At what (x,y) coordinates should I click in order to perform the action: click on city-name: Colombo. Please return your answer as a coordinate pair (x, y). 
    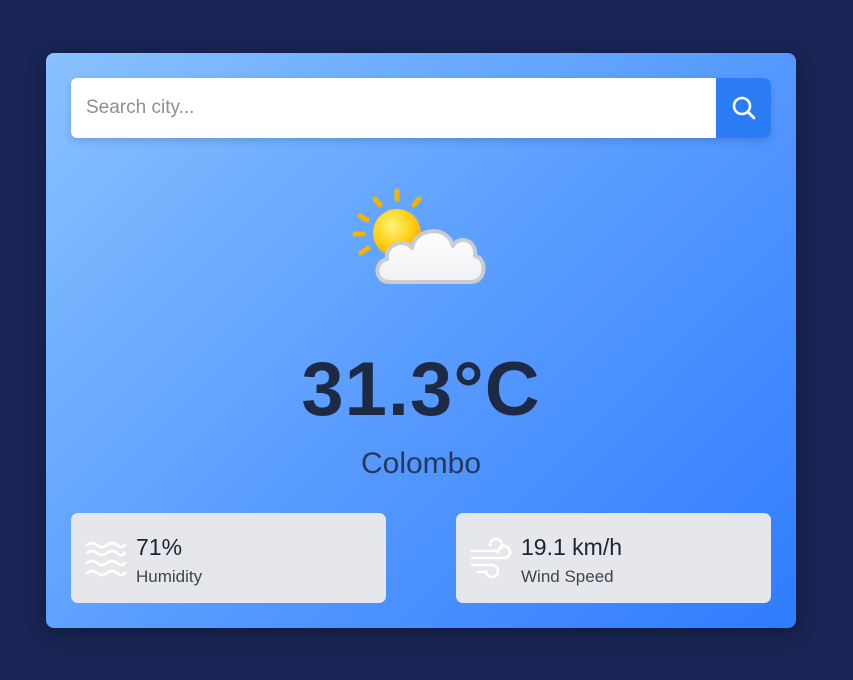
    Looking at the image, I should click on (421, 463).